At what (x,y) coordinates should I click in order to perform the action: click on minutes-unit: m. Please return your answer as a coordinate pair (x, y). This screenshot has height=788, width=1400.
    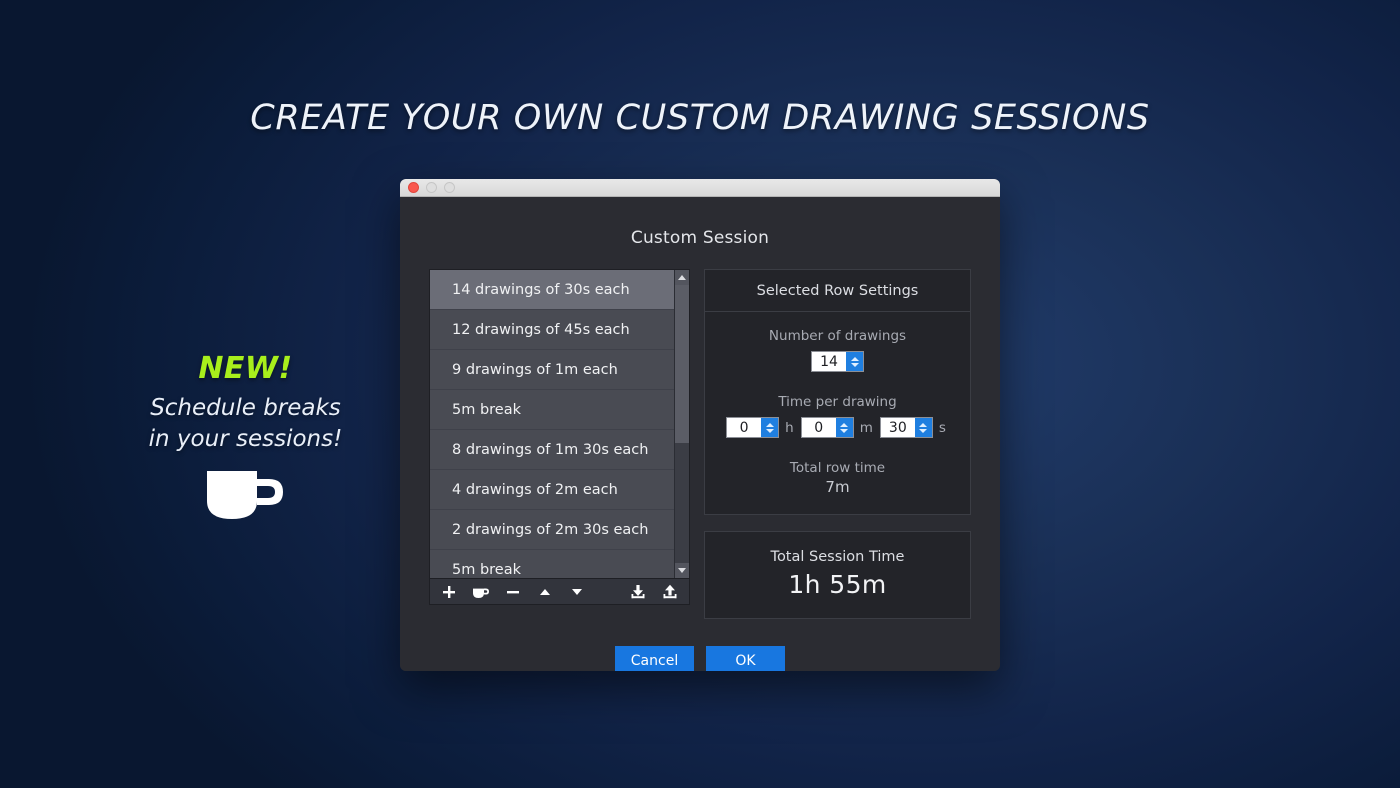
    Looking at the image, I should click on (866, 427).